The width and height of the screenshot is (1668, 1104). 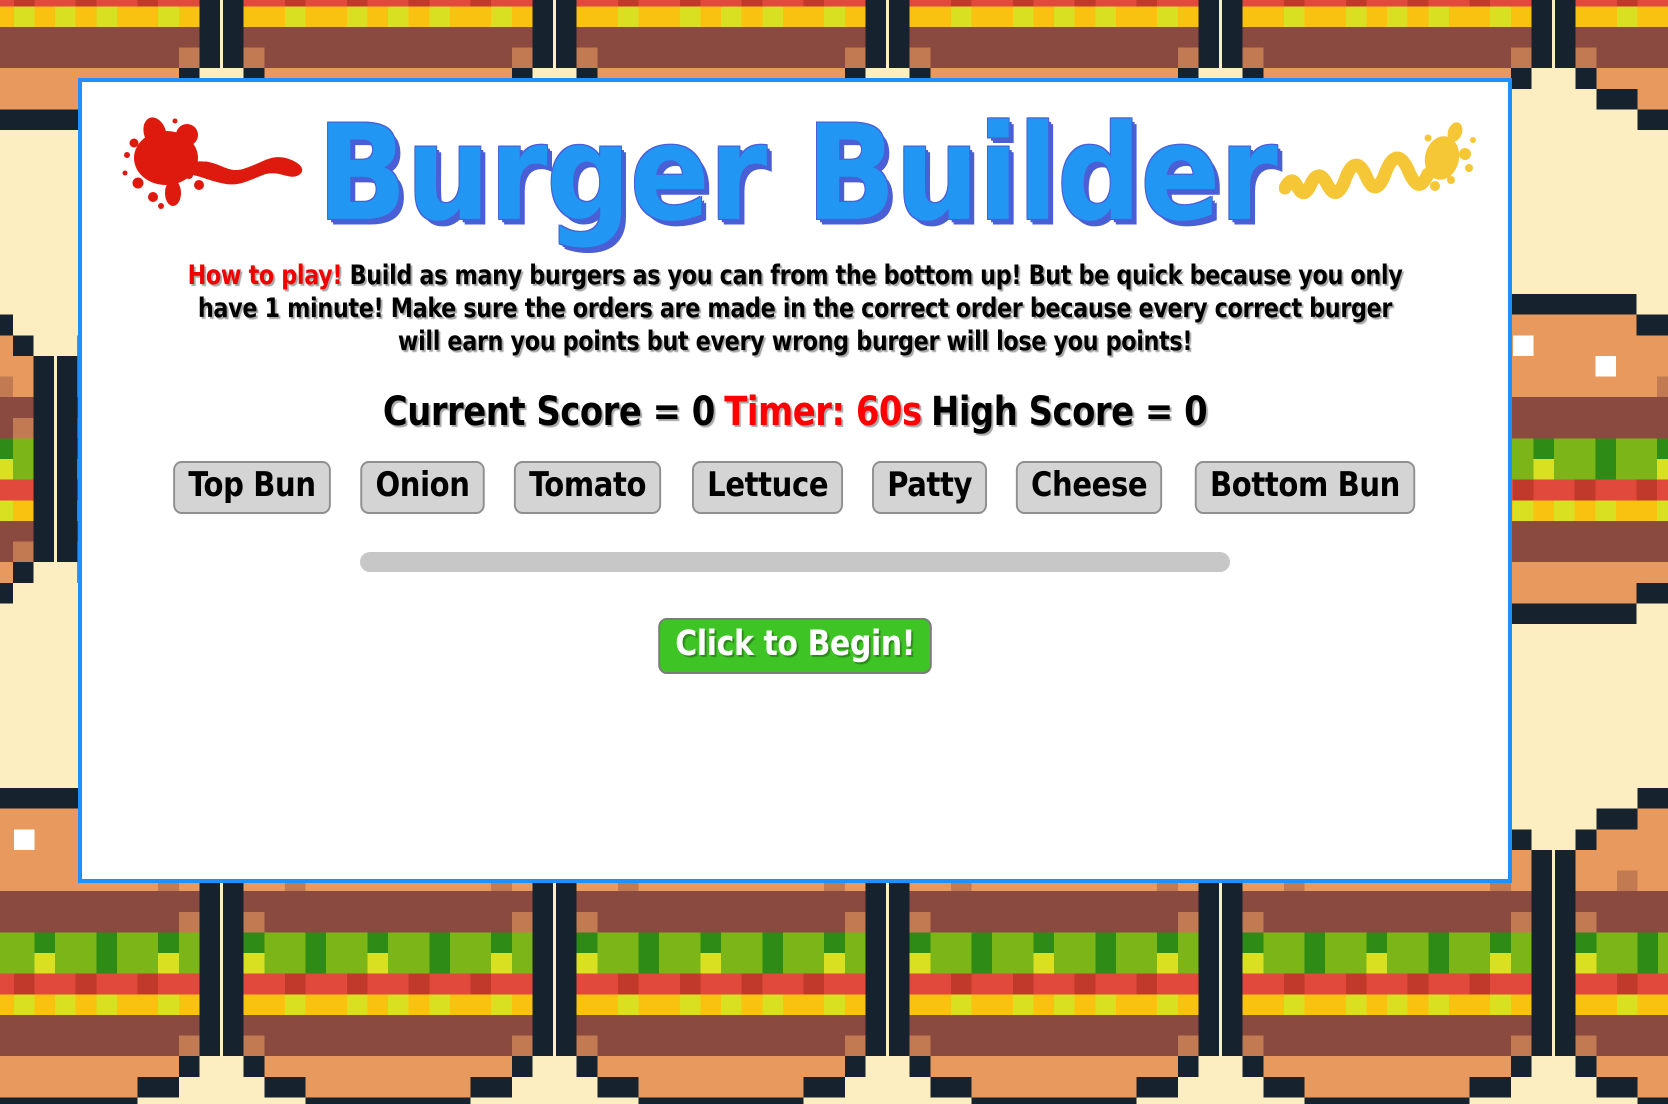 I want to click on click-to-begin-button: Click to Begin!, so click(x=795, y=646).